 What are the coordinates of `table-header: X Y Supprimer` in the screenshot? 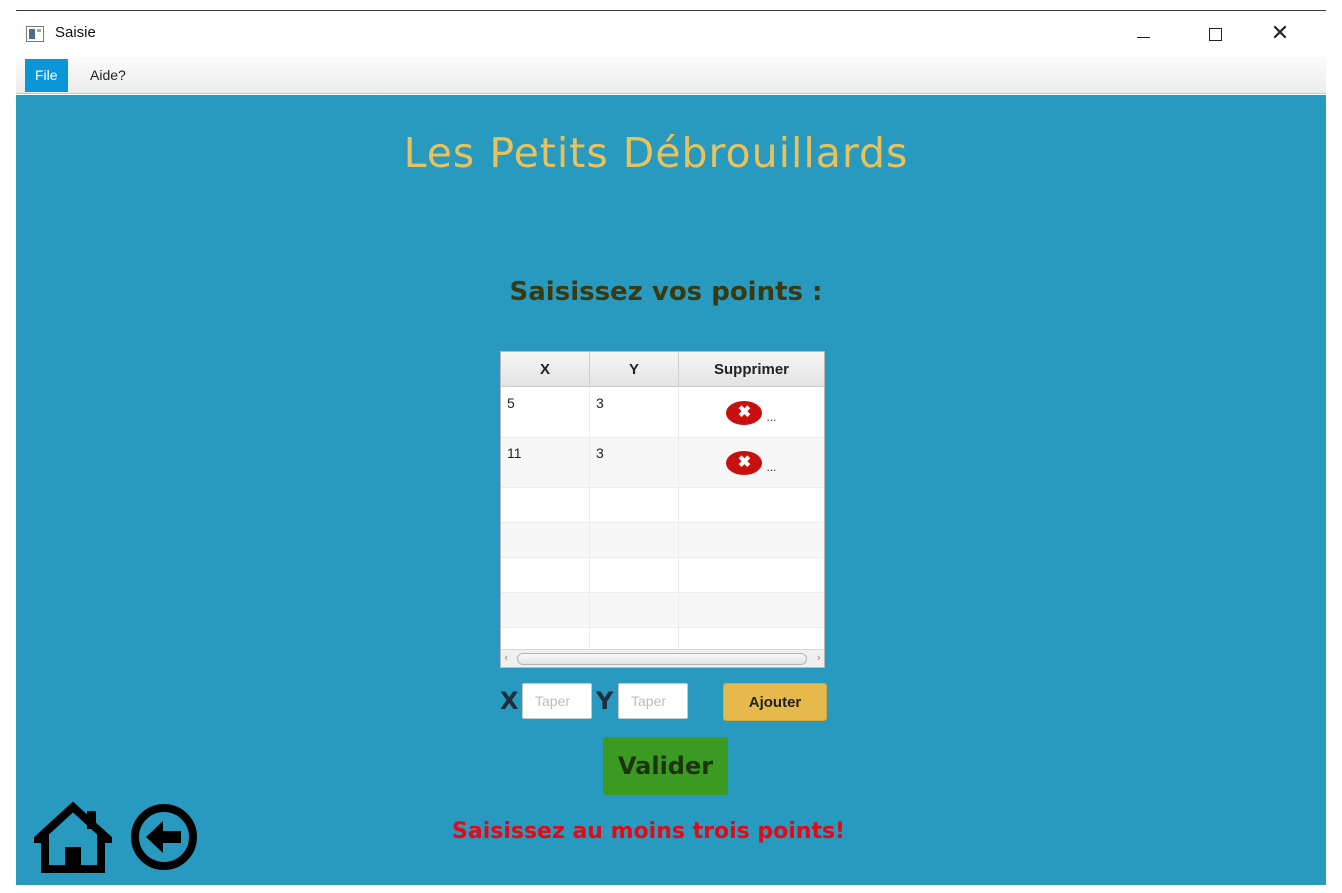 It's located at (662, 369).